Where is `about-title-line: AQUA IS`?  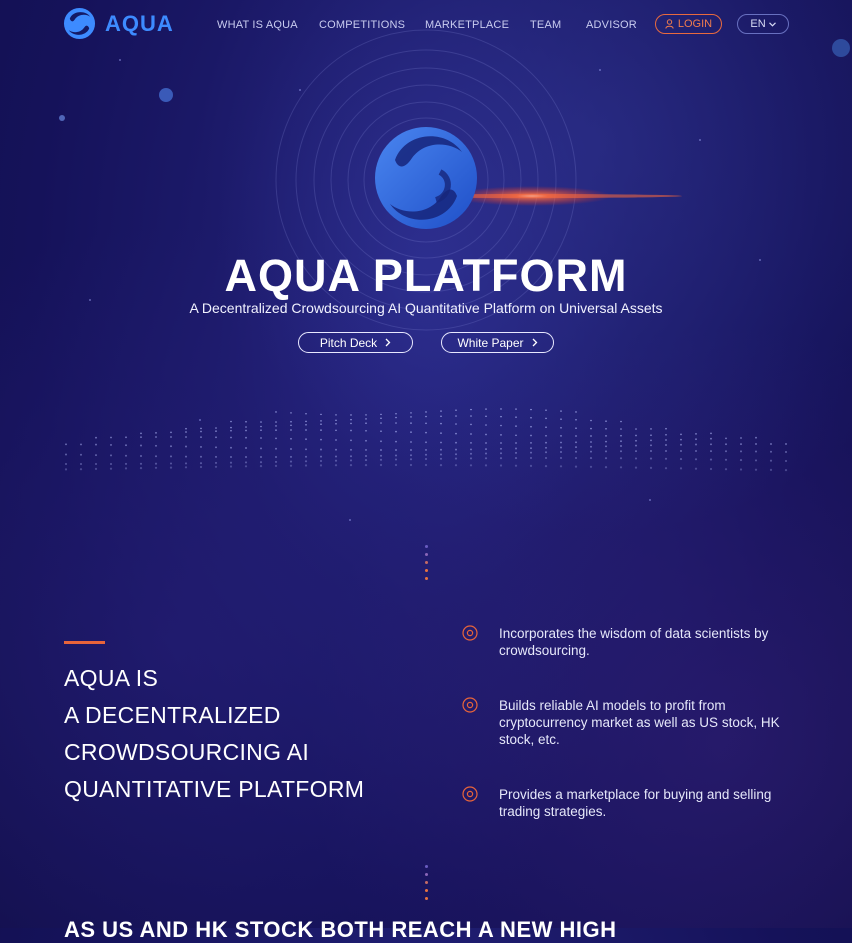
about-title-line: AQUA IS is located at coordinates (111, 678).